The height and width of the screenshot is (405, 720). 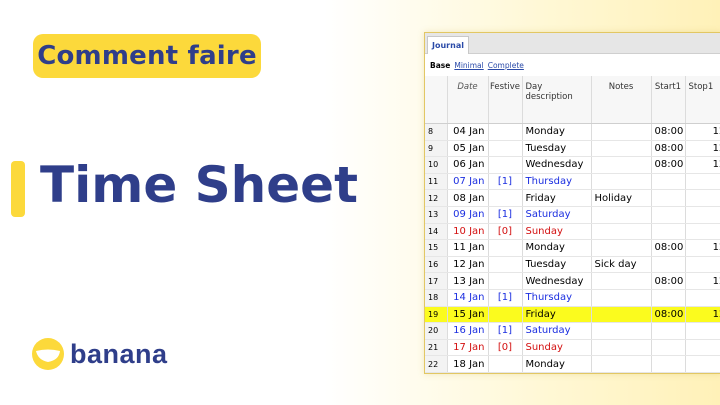 What do you see at coordinates (505, 100) in the screenshot?
I see `column-header-festive: Festive` at bounding box center [505, 100].